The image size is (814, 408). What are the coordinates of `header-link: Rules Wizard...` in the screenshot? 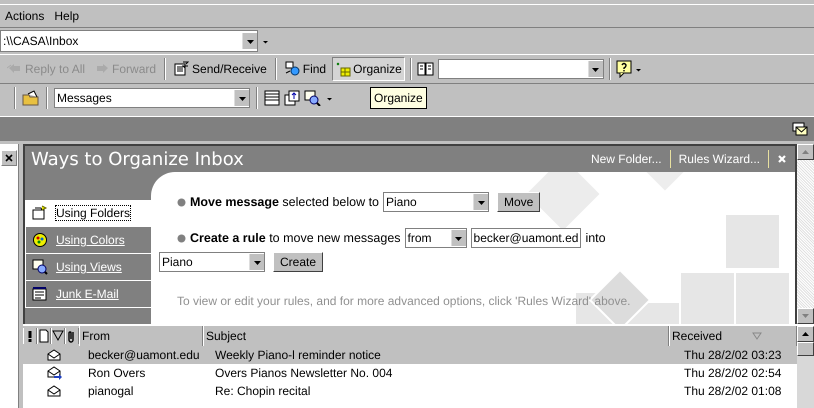 It's located at (719, 159).